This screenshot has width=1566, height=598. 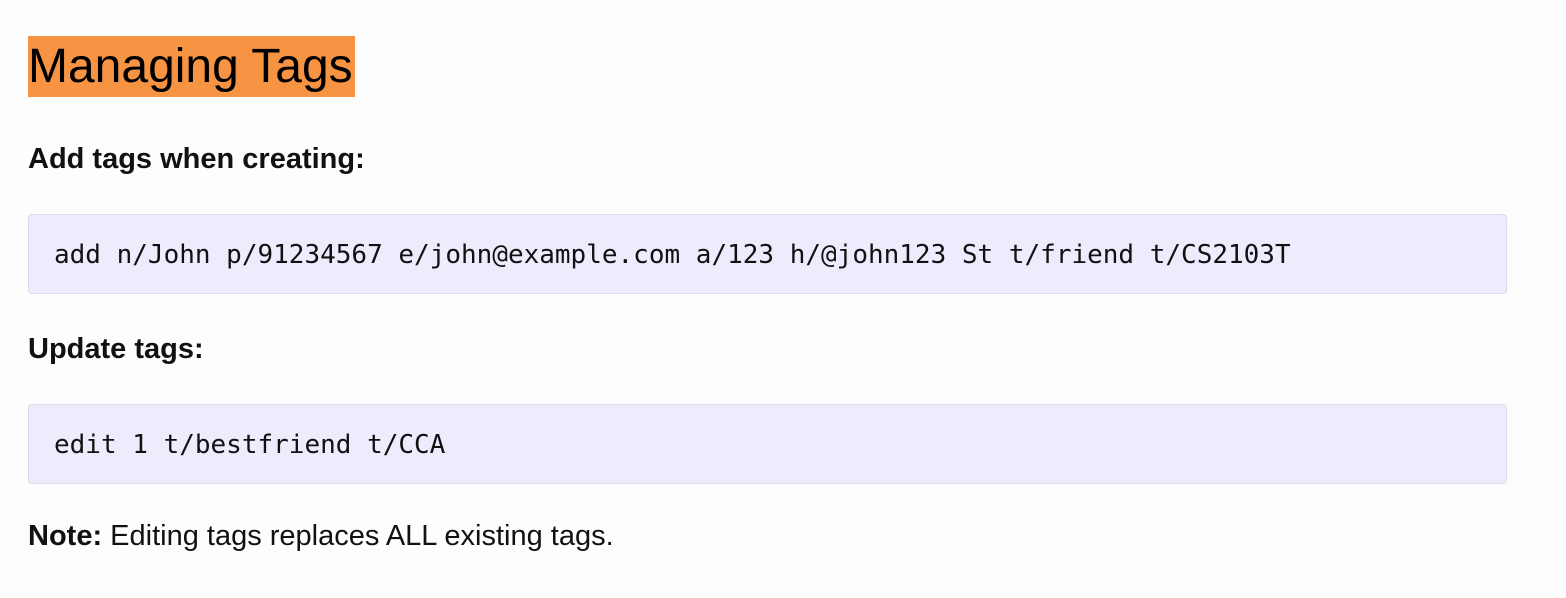 What do you see at coordinates (767, 444) in the screenshot?
I see `code-block-edit-command: edit 1 t/bestfriend t/CCA` at bounding box center [767, 444].